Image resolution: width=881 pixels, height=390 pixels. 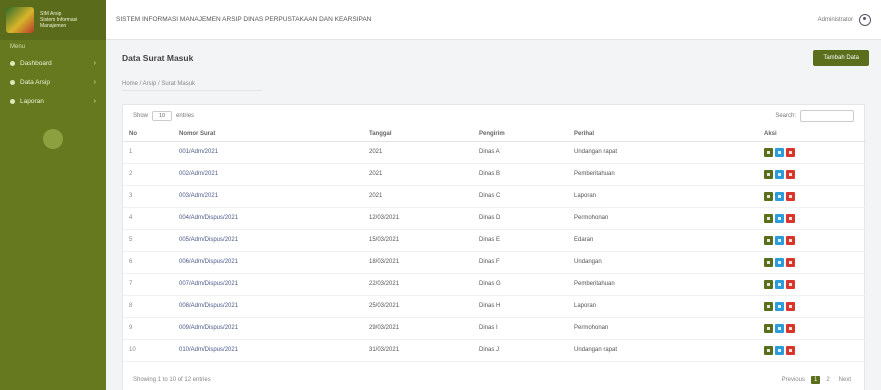 I want to click on row-perihal: Undangan rapat, so click(x=663, y=350).